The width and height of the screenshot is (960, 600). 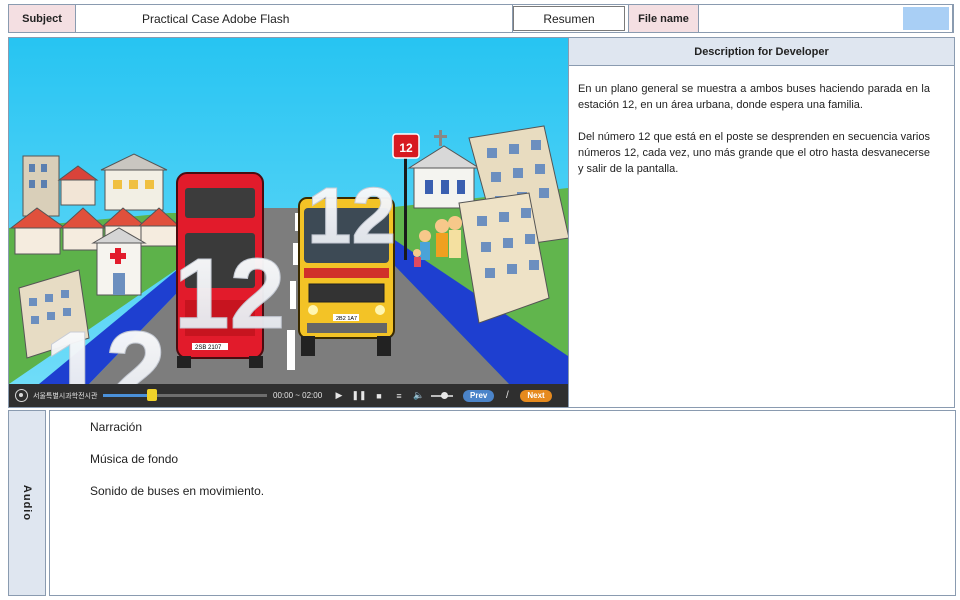 I want to click on audio-item: Narración, so click(x=116, y=427).